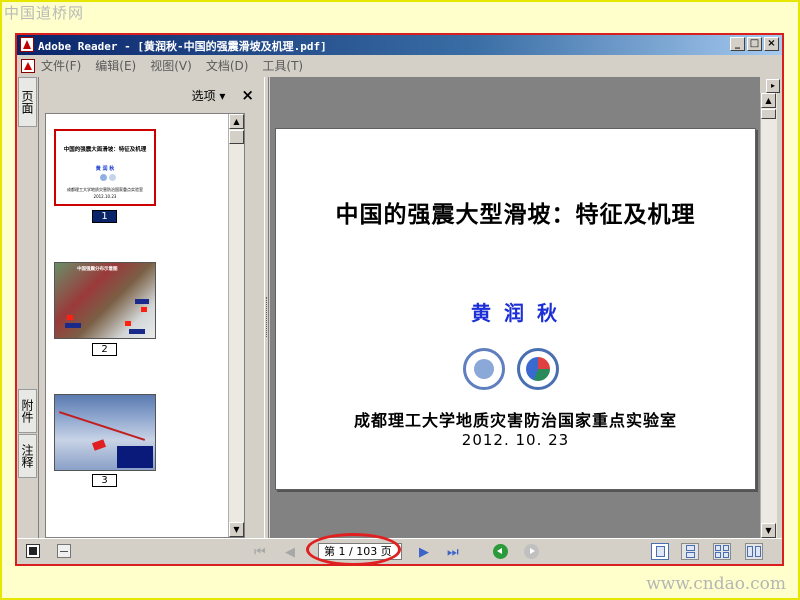 This screenshot has width=800, height=600. I want to click on university-logo-icon, so click(484, 369).